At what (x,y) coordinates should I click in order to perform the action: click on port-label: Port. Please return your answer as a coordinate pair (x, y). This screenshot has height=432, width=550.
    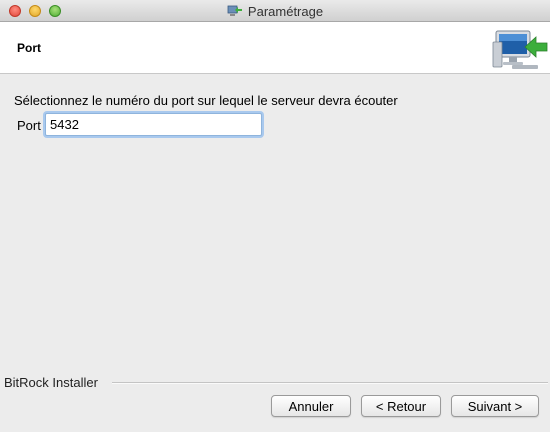
    Looking at the image, I should click on (29, 125).